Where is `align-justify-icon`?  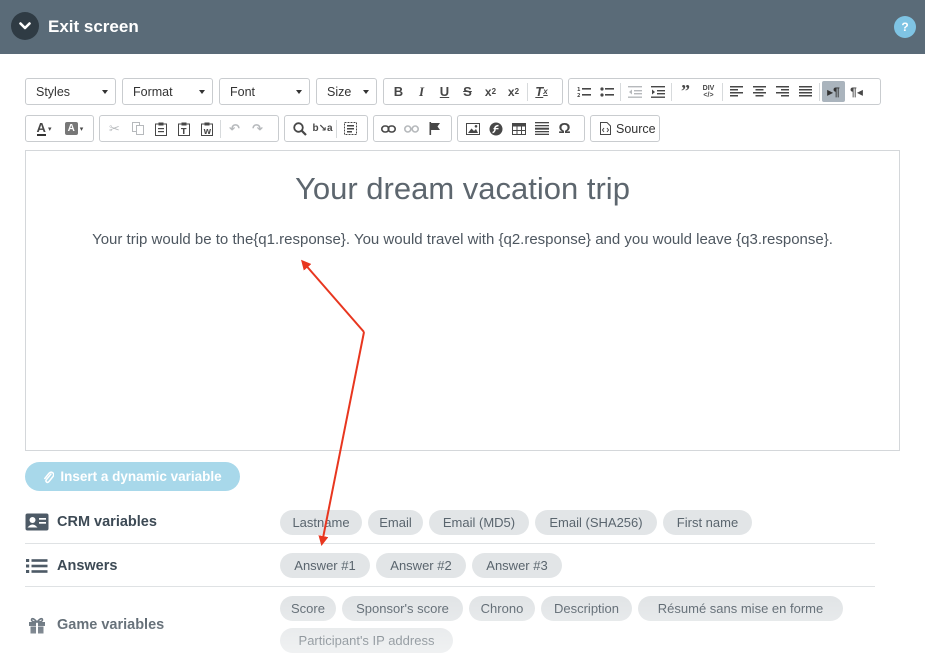 align-justify-icon is located at coordinates (805, 91).